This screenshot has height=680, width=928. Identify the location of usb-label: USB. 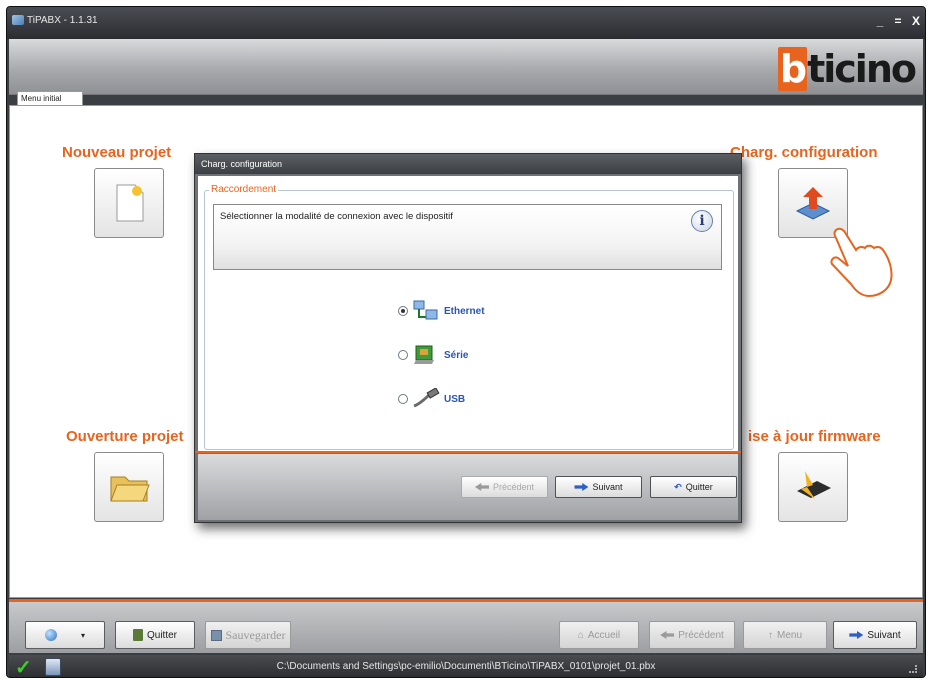
(455, 399).